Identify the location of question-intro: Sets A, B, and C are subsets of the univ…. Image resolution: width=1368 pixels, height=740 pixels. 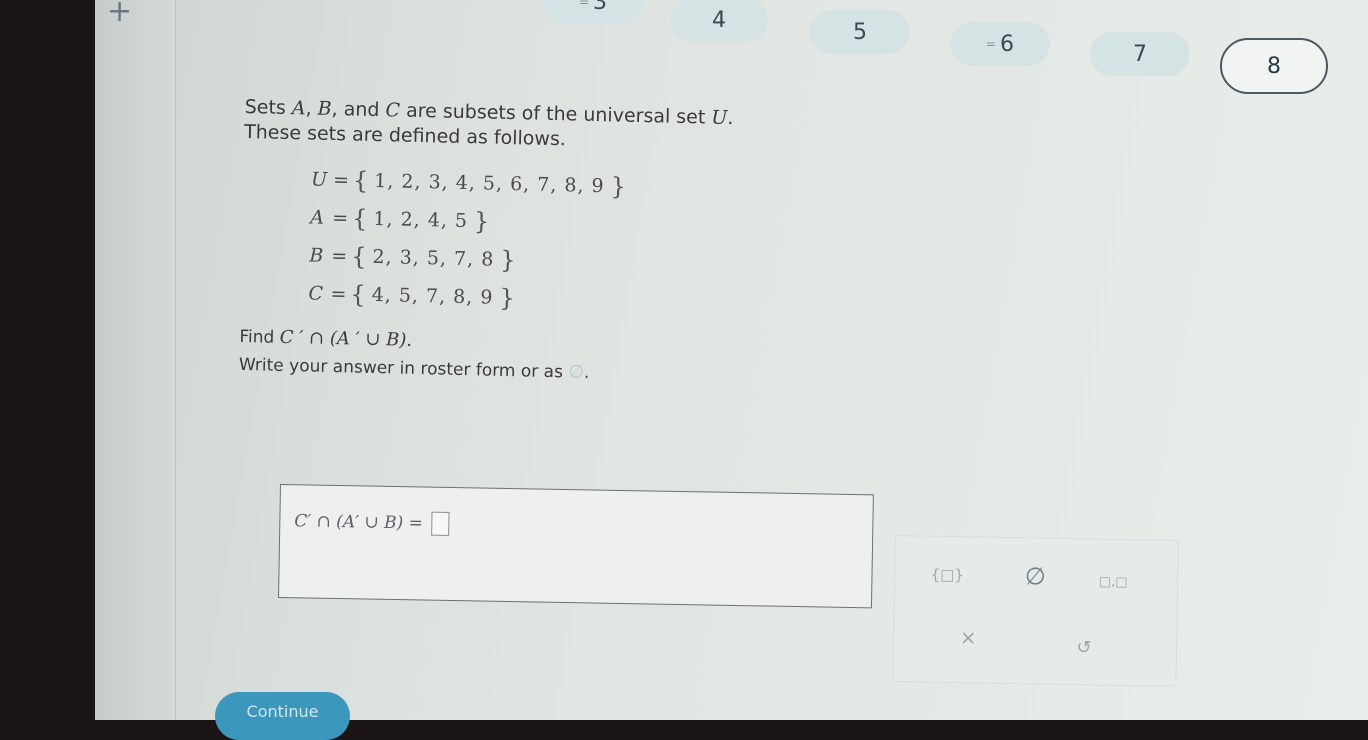
(654, 129).